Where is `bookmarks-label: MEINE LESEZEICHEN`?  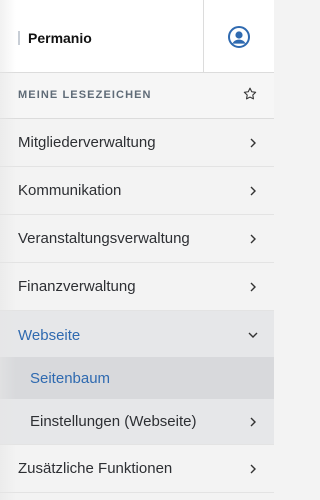 bookmarks-label: MEINE LESEZEICHEN is located at coordinates (85, 95).